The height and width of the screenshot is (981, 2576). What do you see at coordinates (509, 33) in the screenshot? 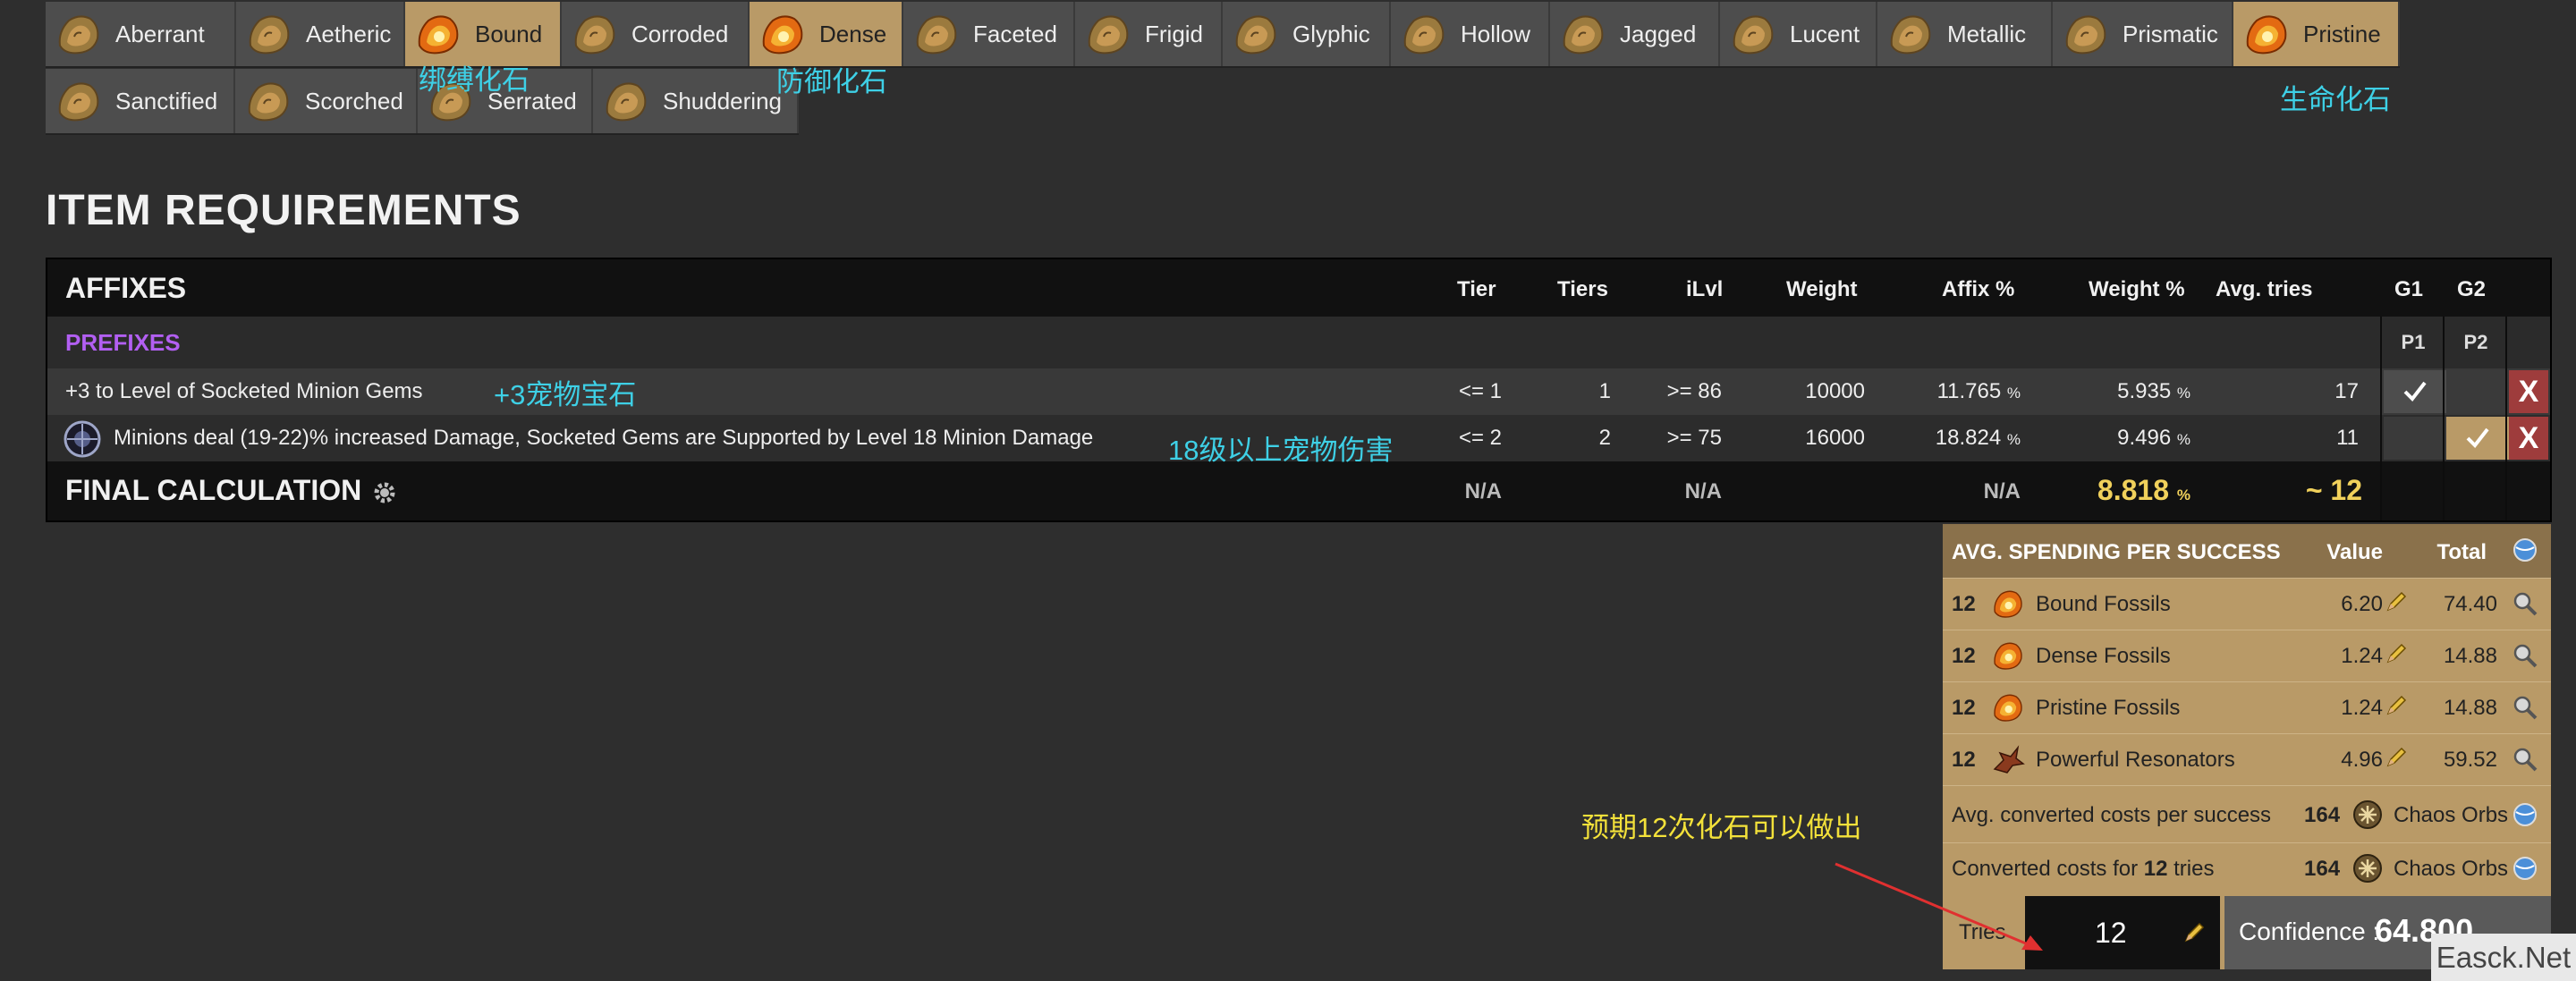
I see `fossil-tab-label: Bound` at bounding box center [509, 33].